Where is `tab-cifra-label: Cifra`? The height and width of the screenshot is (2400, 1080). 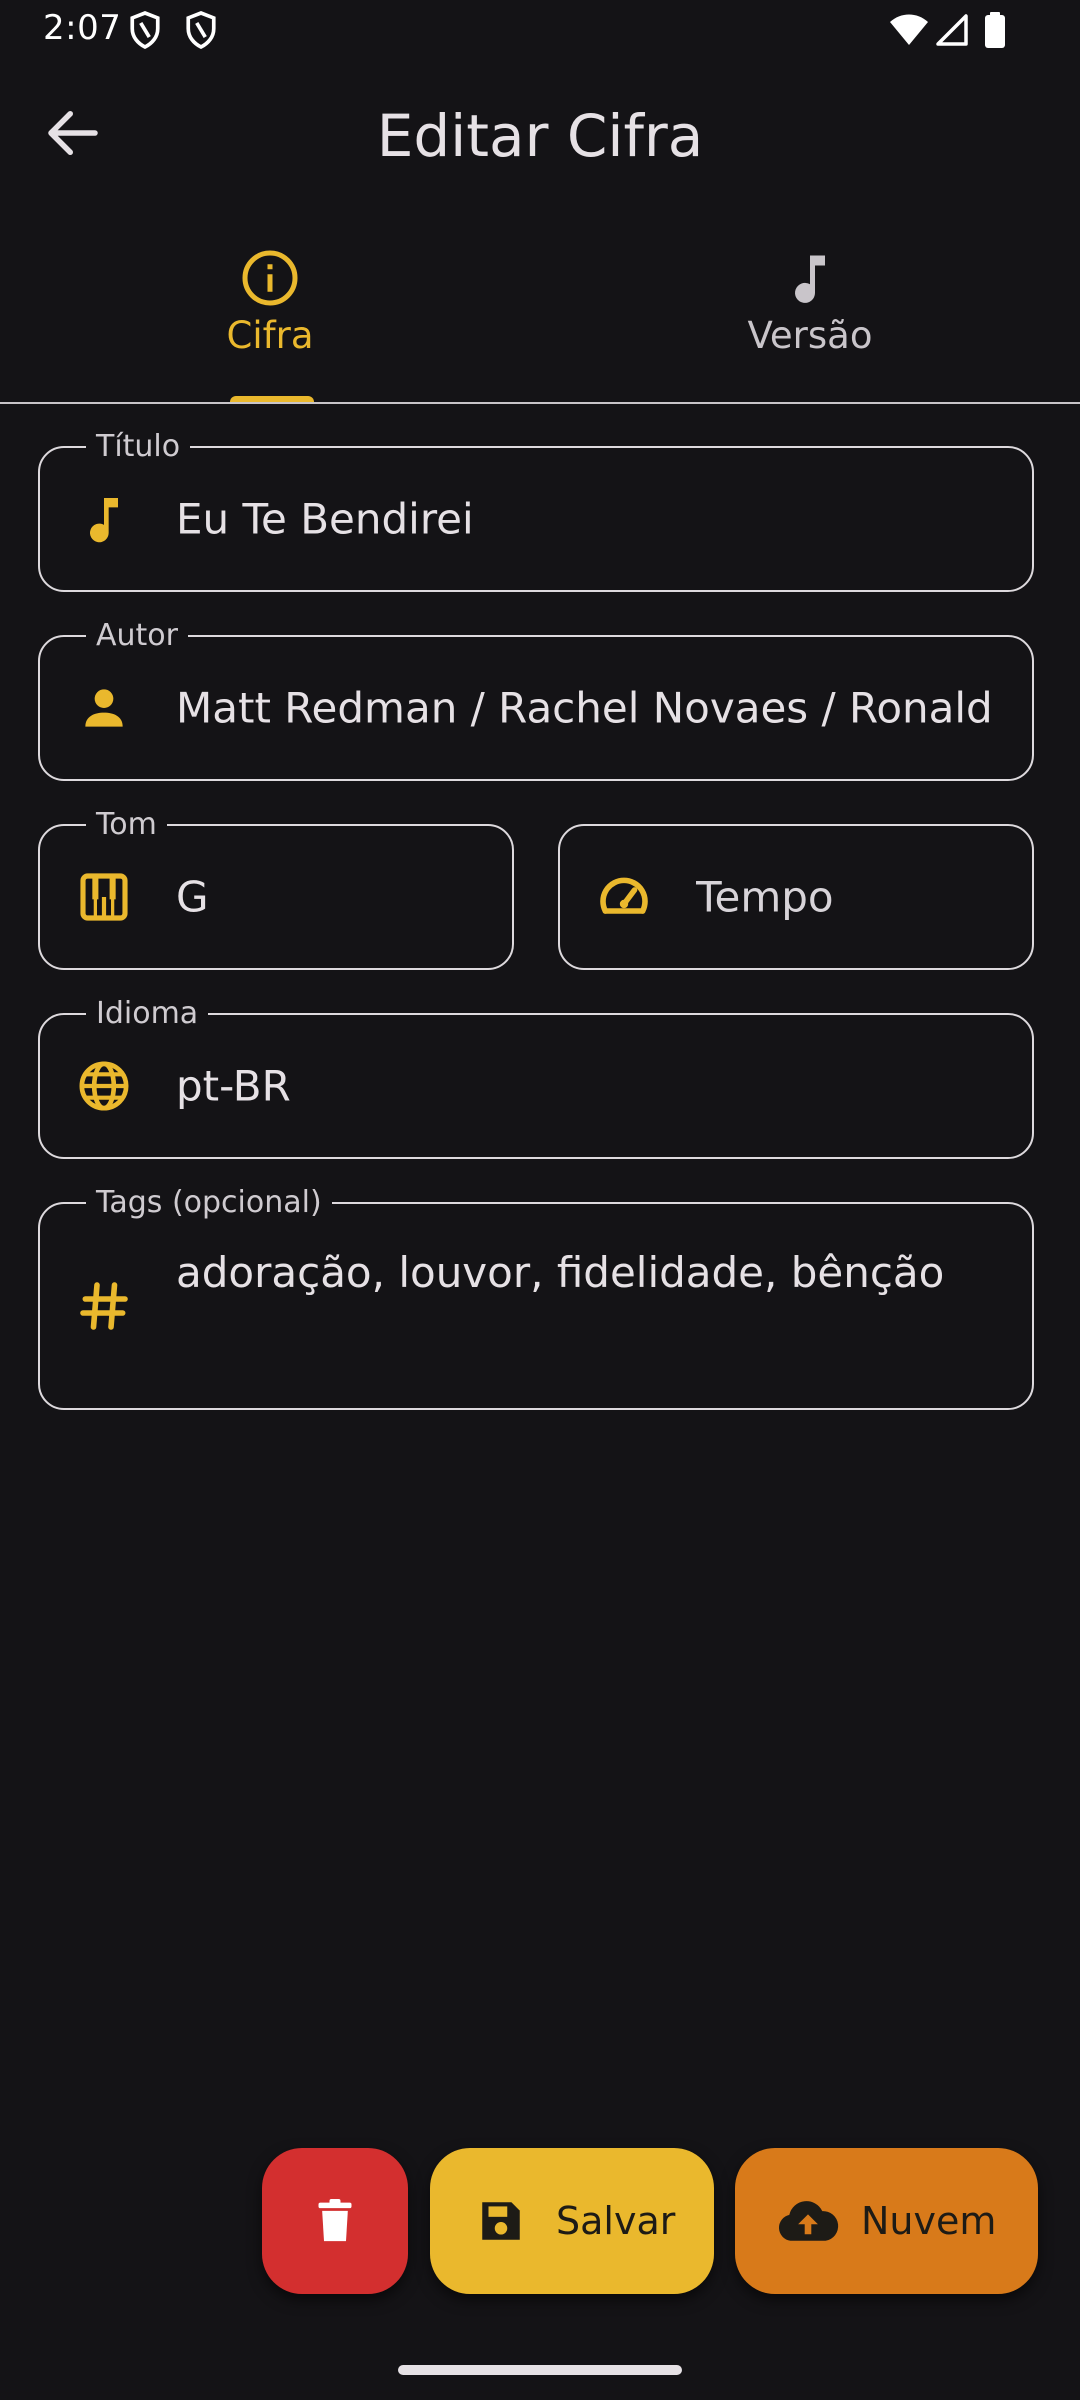 tab-cifra-label: Cifra is located at coordinates (270, 335).